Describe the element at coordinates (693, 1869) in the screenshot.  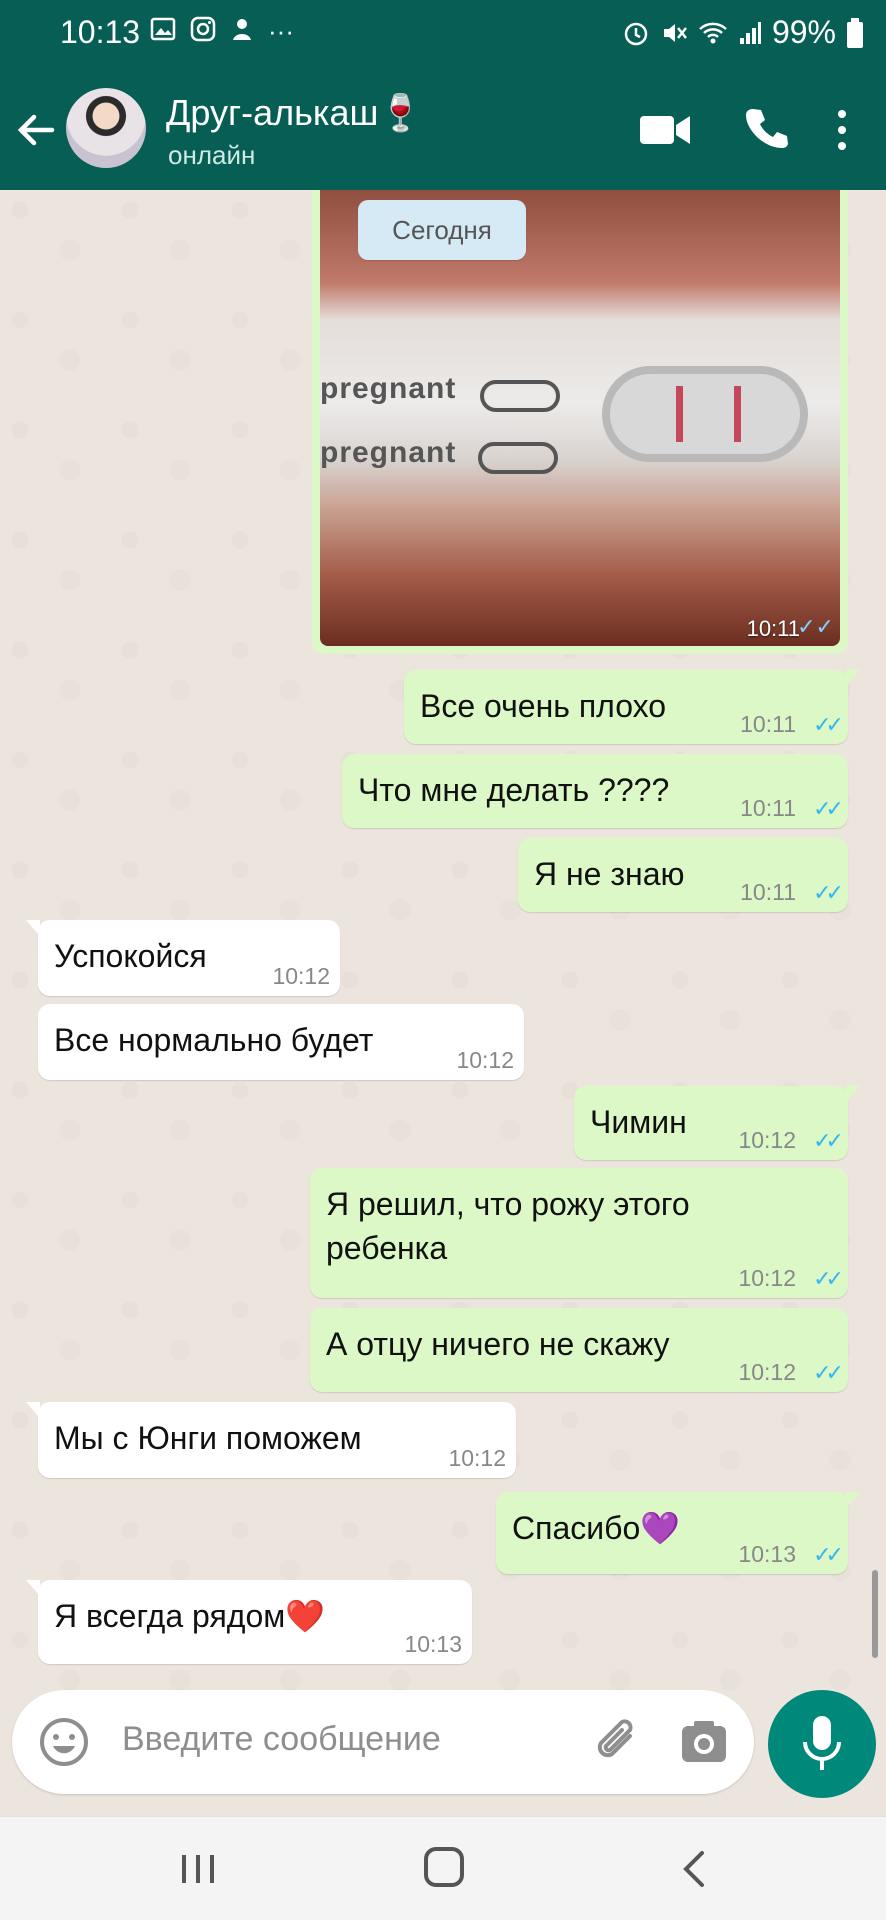
I see `nav-back-icon` at that location.